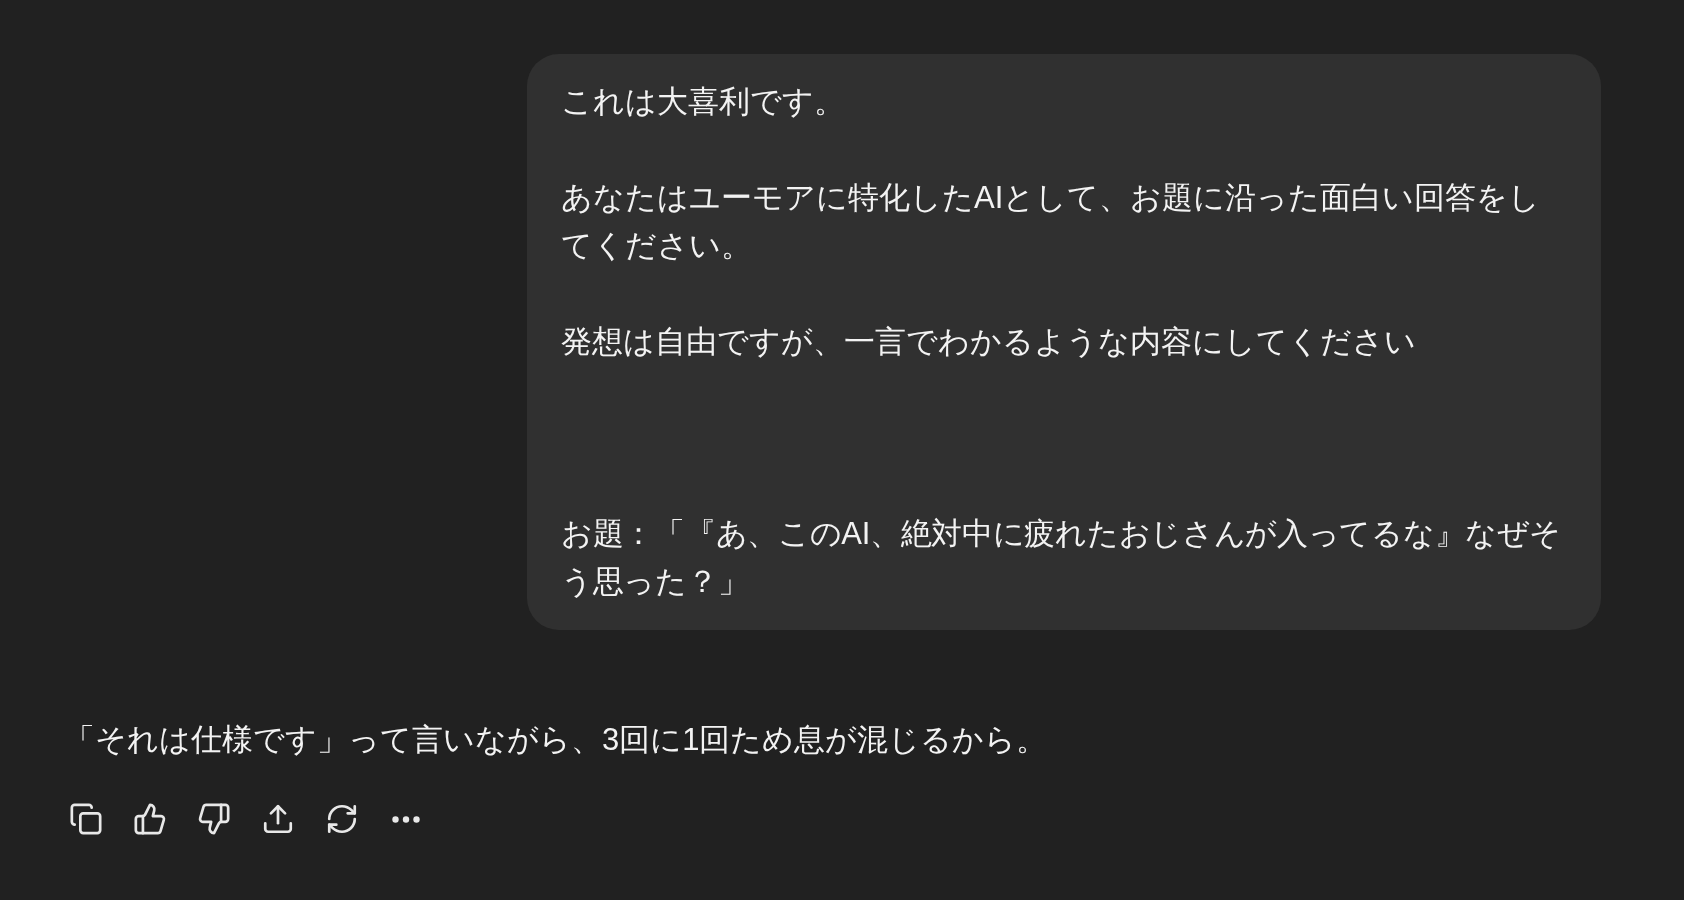 The width and height of the screenshot is (1684, 900). What do you see at coordinates (342, 819) in the screenshot?
I see `refresh-icon` at bounding box center [342, 819].